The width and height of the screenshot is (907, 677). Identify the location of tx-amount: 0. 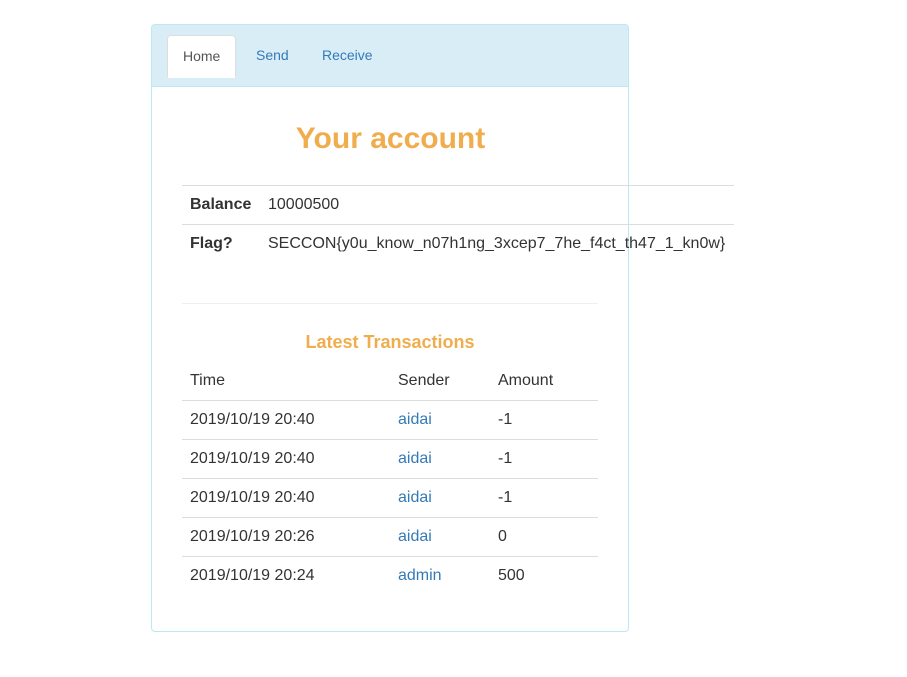
(544, 537).